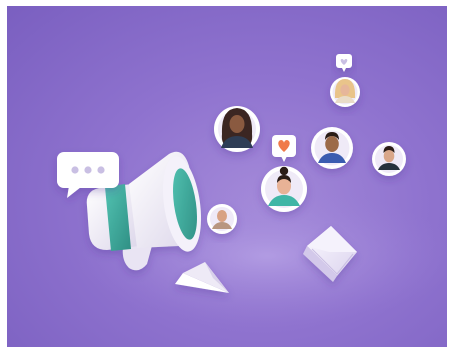 This screenshot has height=353, width=454. Describe the element at coordinates (284, 148) in the screenshot. I see `heart-bubble-icon` at that location.